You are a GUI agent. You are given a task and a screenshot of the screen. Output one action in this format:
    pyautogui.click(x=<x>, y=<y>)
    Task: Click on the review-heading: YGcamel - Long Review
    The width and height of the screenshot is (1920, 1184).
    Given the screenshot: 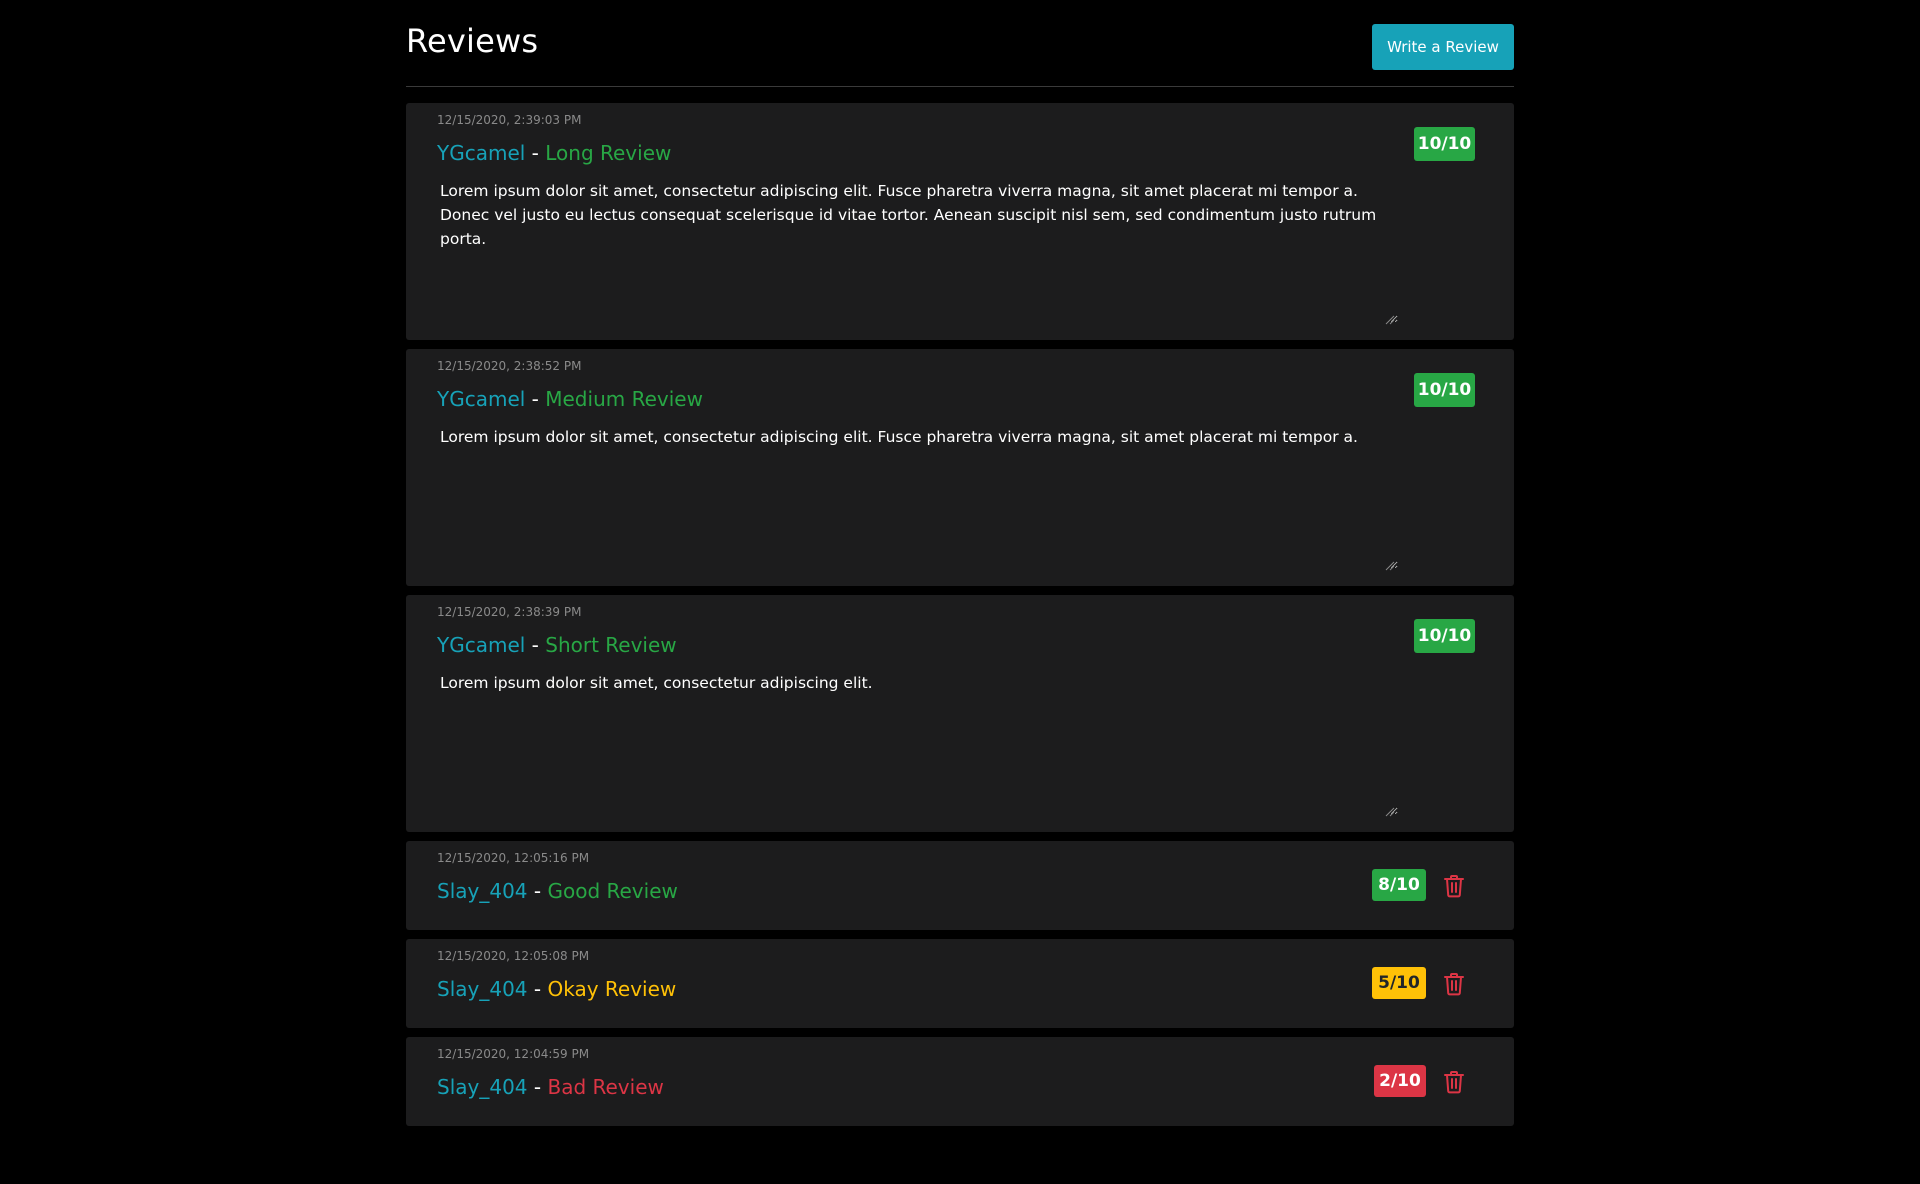 What is the action you would take?
    pyautogui.click(x=554, y=153)
    